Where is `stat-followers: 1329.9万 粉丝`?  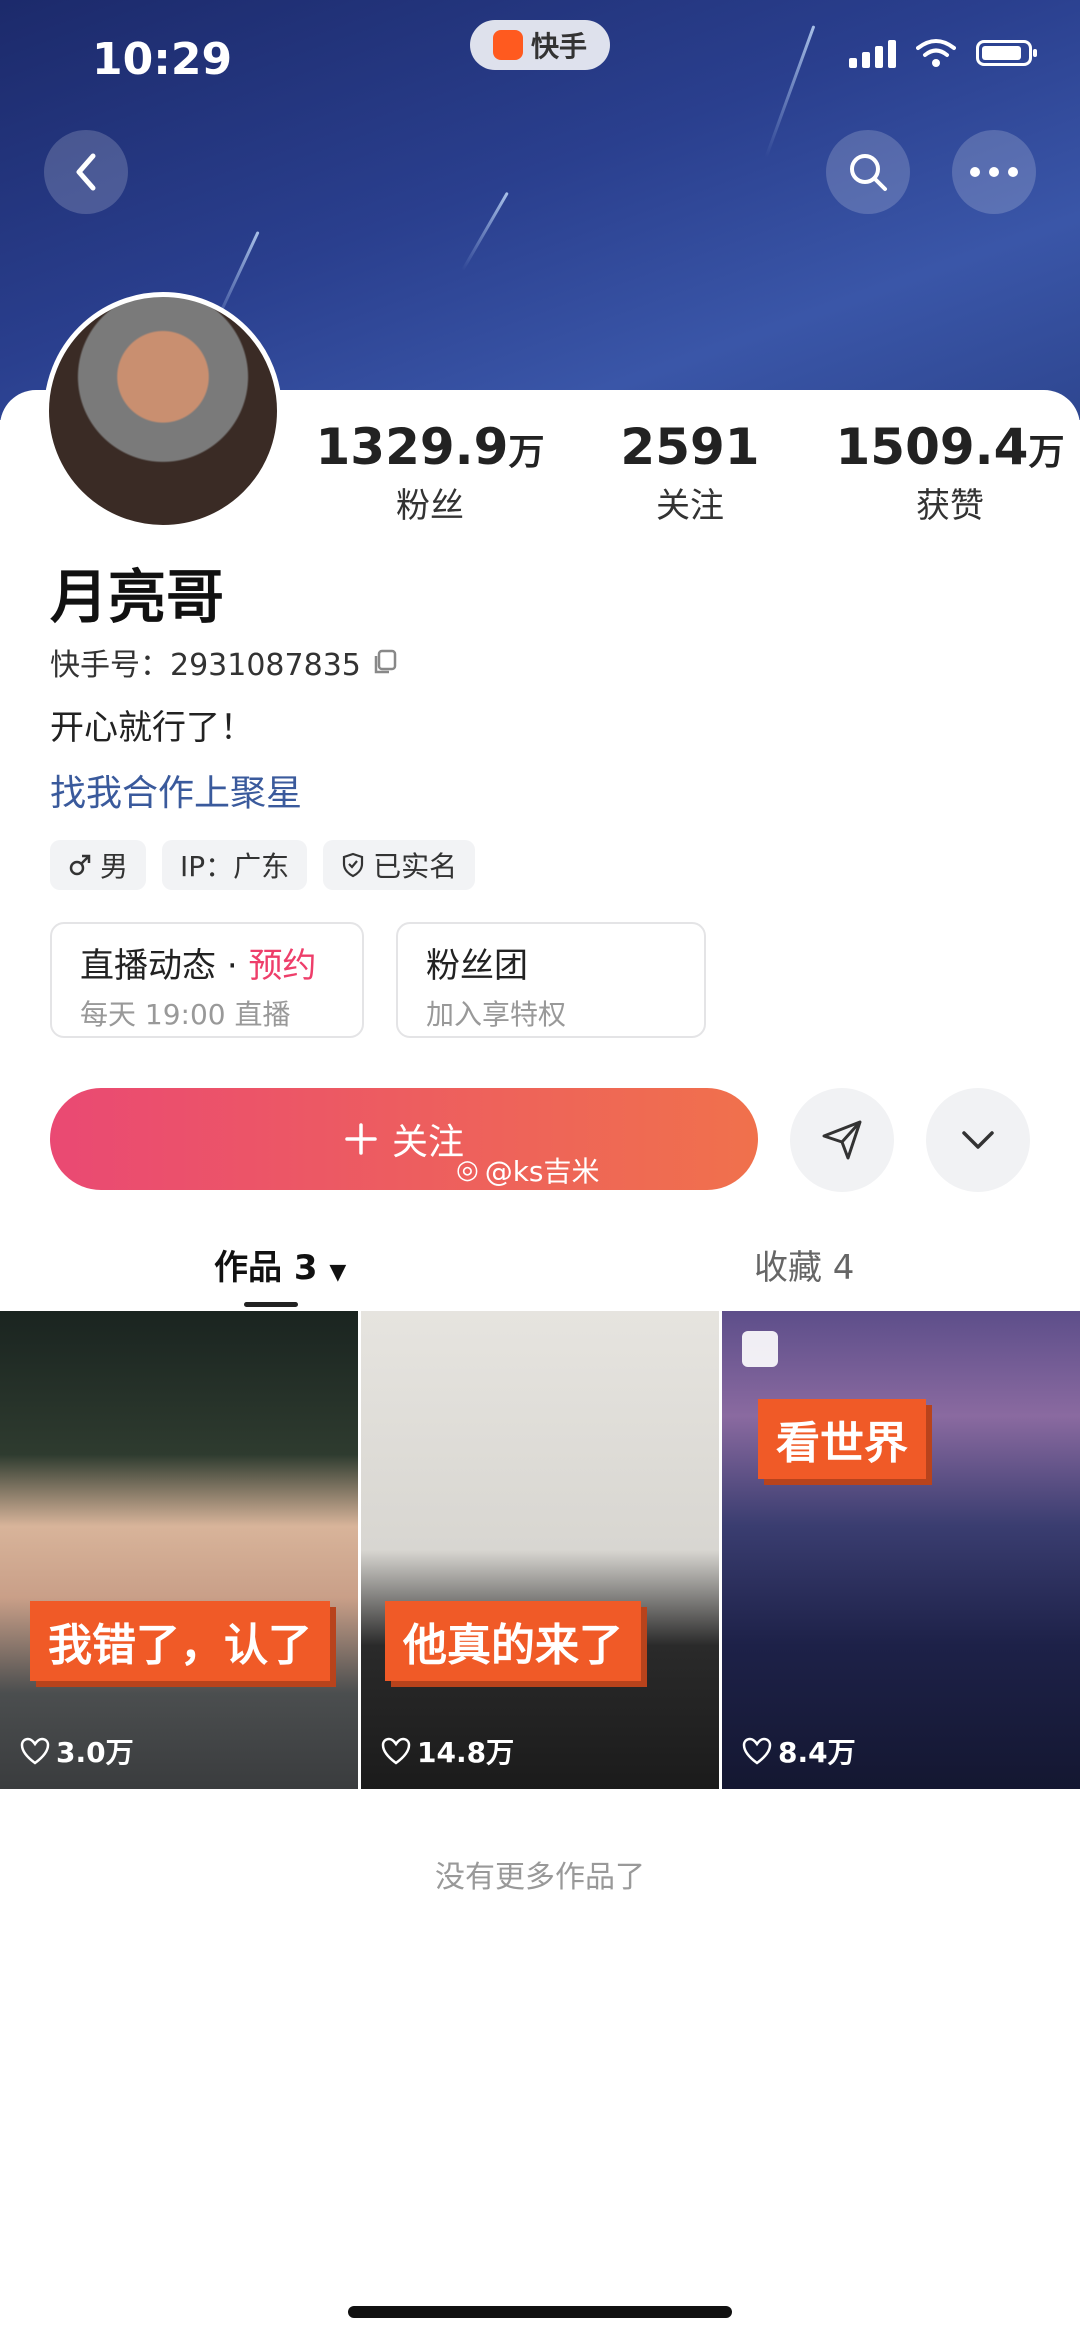 stat-followers: 1329.9万 粉丝 is located at coordinates (430, 472).